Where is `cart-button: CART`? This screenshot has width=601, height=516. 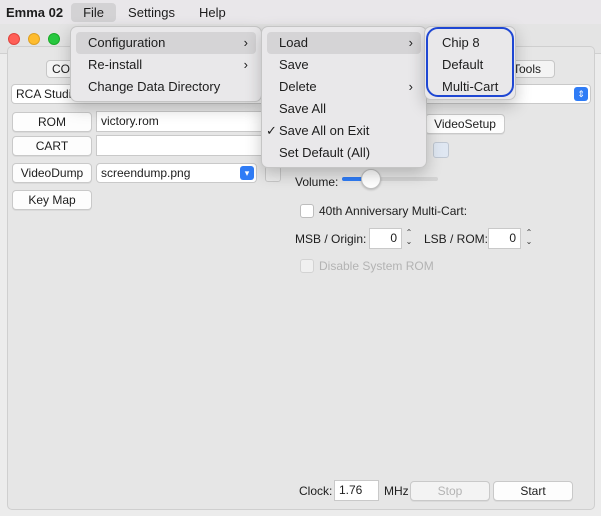 cart-button: CART is located at coordinates (52, 146).